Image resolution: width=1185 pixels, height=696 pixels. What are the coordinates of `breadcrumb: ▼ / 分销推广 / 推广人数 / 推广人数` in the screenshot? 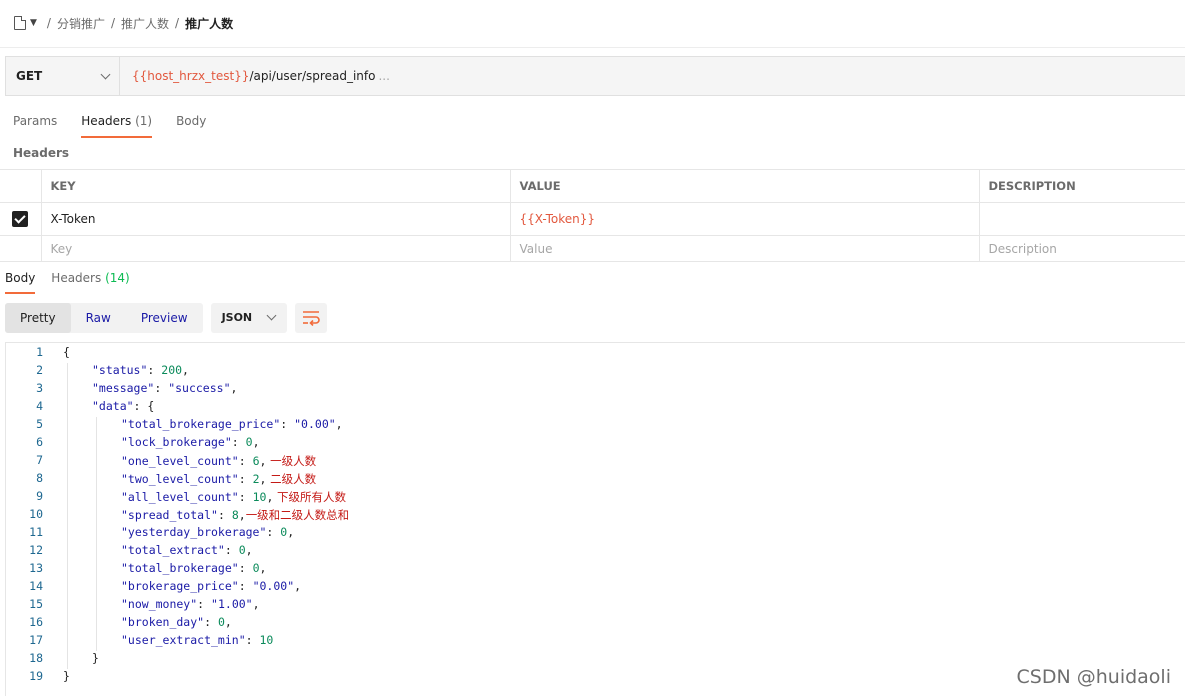 It's located at (123, 23).